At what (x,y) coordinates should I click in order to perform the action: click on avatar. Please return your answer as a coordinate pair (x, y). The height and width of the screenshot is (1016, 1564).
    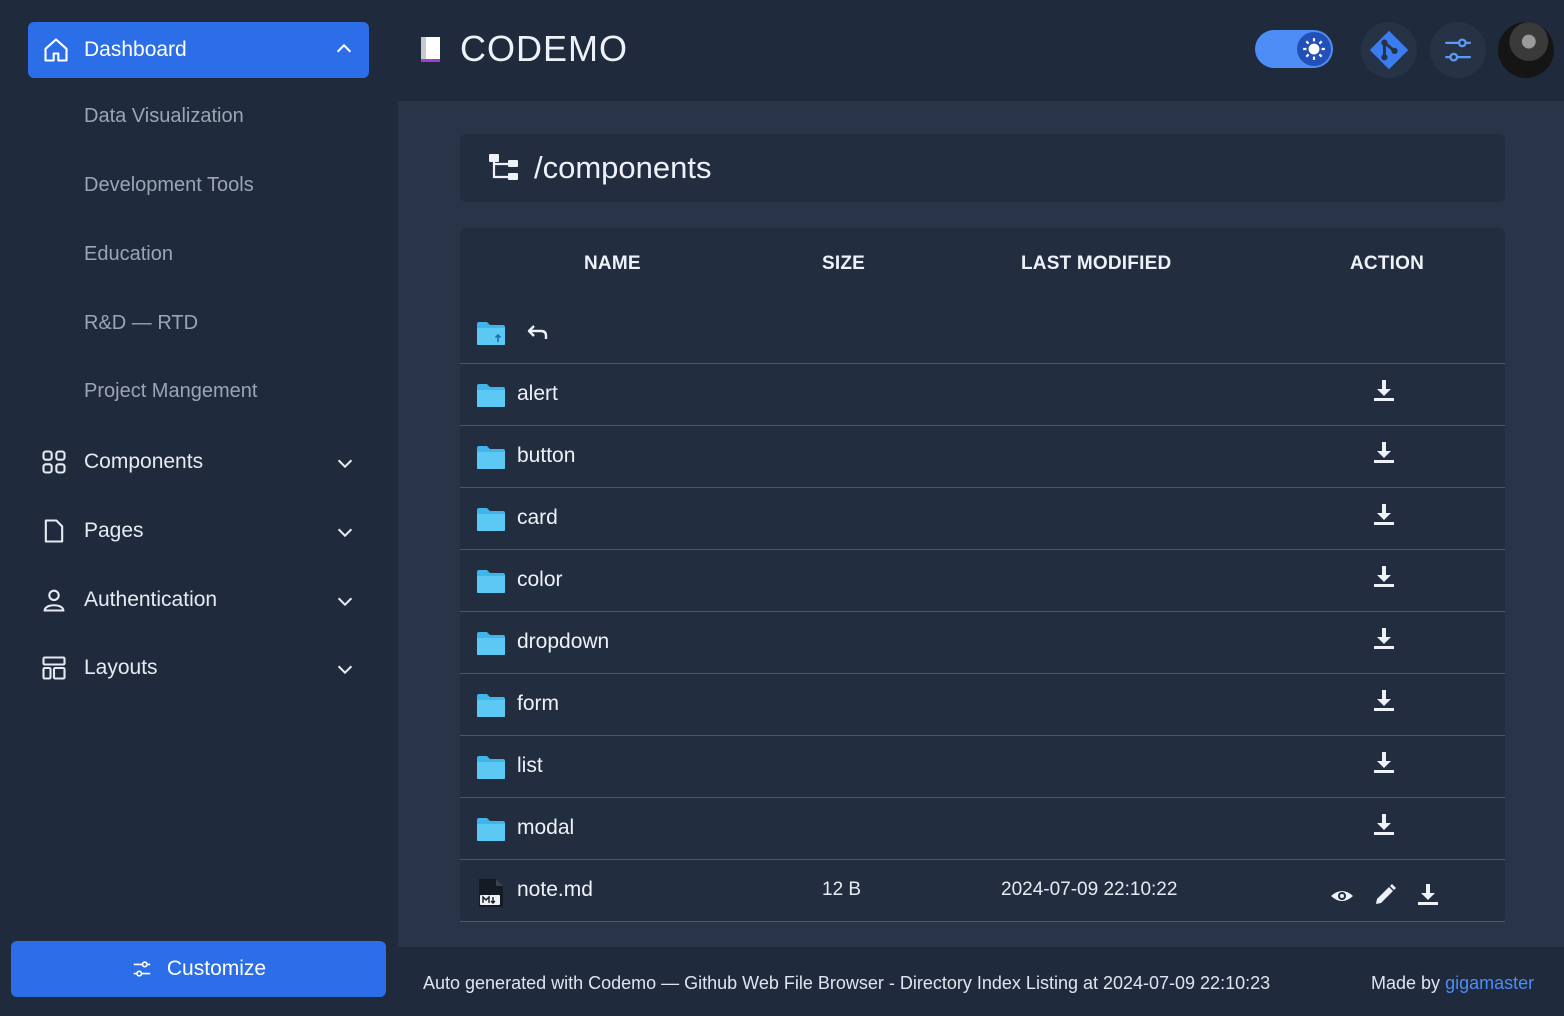
    Looking at the image, I should click on (1526, 50).